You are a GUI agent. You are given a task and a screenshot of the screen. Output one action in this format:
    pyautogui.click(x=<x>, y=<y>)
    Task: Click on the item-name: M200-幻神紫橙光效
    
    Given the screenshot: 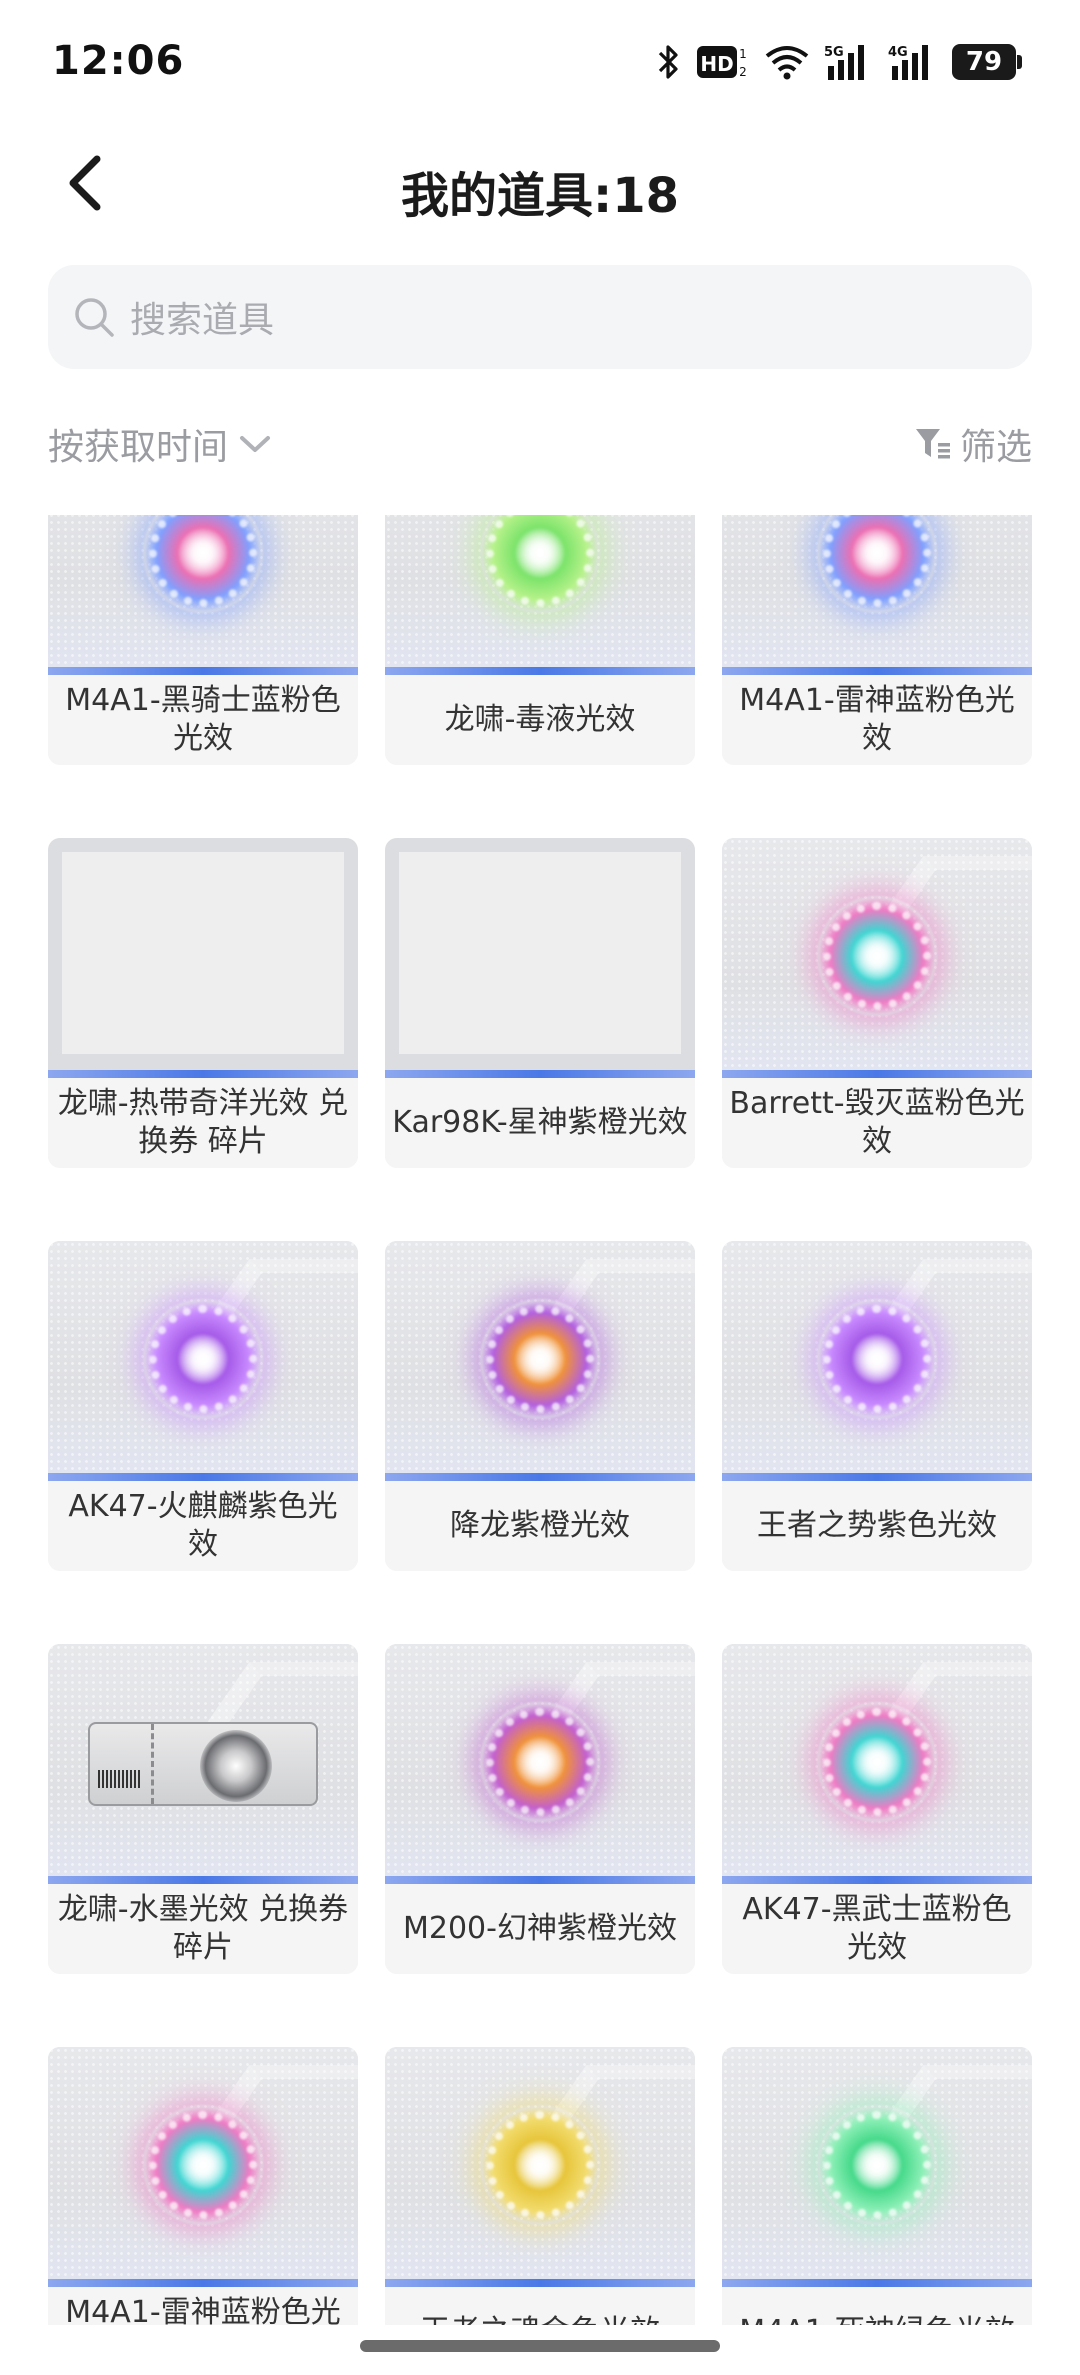 What is the action you would take?
    pyautogui.click(x=540, y=1929)
    